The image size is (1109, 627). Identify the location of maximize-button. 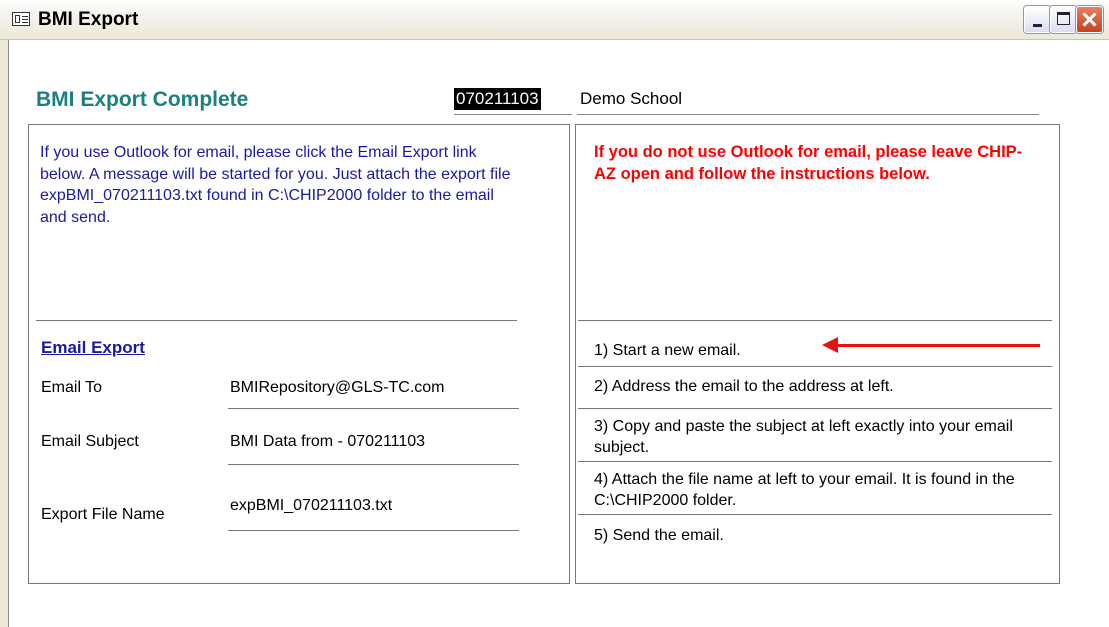
(1063, 19).